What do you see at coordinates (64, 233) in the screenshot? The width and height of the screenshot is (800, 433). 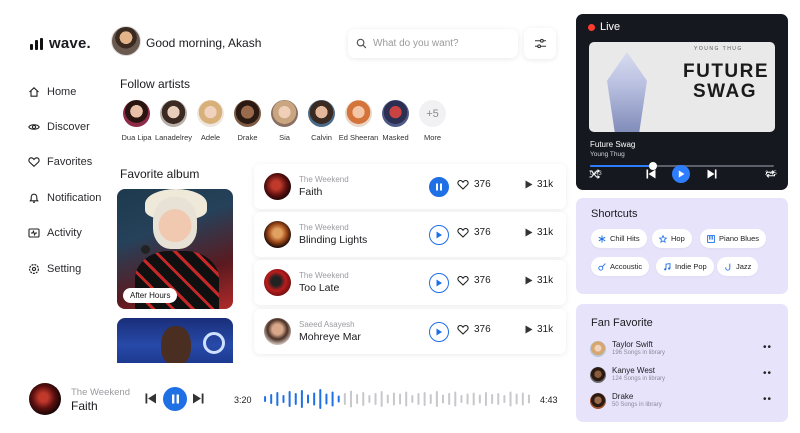 I see `sidebar-item-label: Activity` at bounding box center [64, 233].